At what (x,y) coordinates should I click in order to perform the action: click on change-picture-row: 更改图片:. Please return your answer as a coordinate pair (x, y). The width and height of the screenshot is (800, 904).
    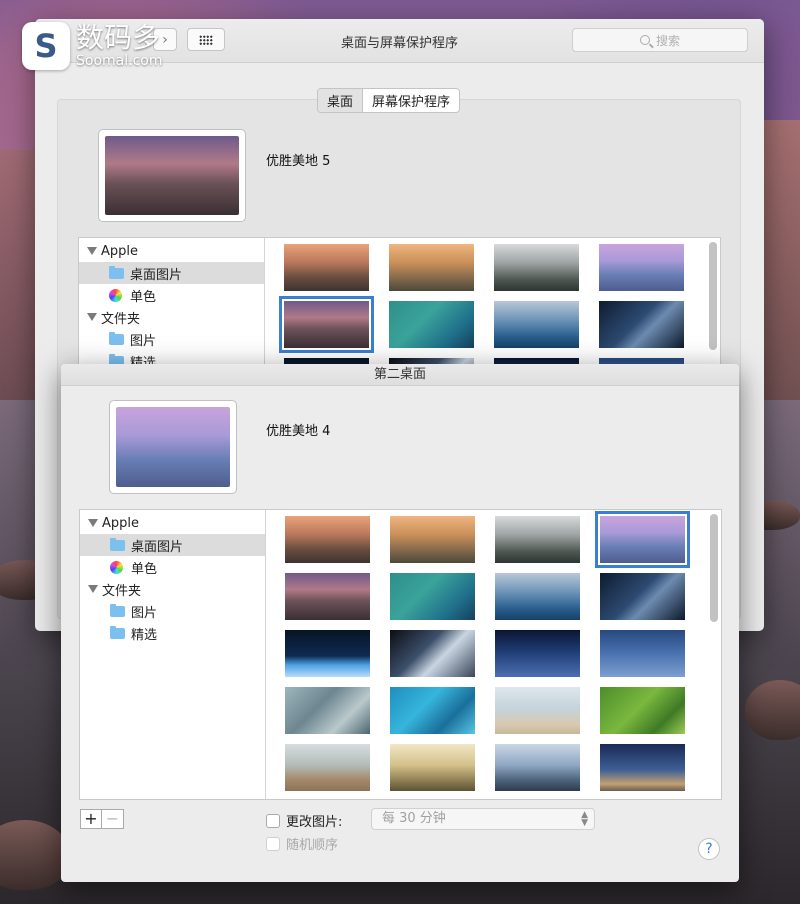
    Looking at the image, I should click on (304, 820).